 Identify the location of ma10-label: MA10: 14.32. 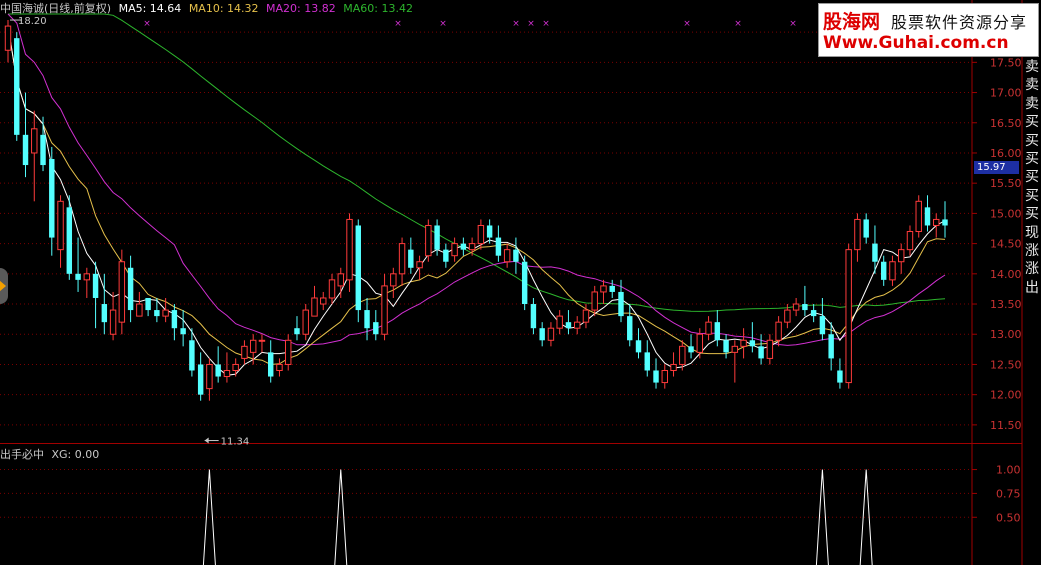
(223, 8).